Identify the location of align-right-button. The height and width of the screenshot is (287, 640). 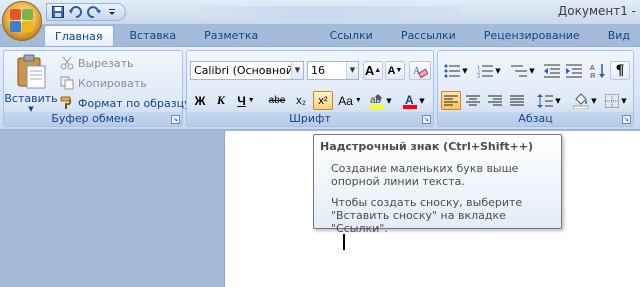
(495, 100).